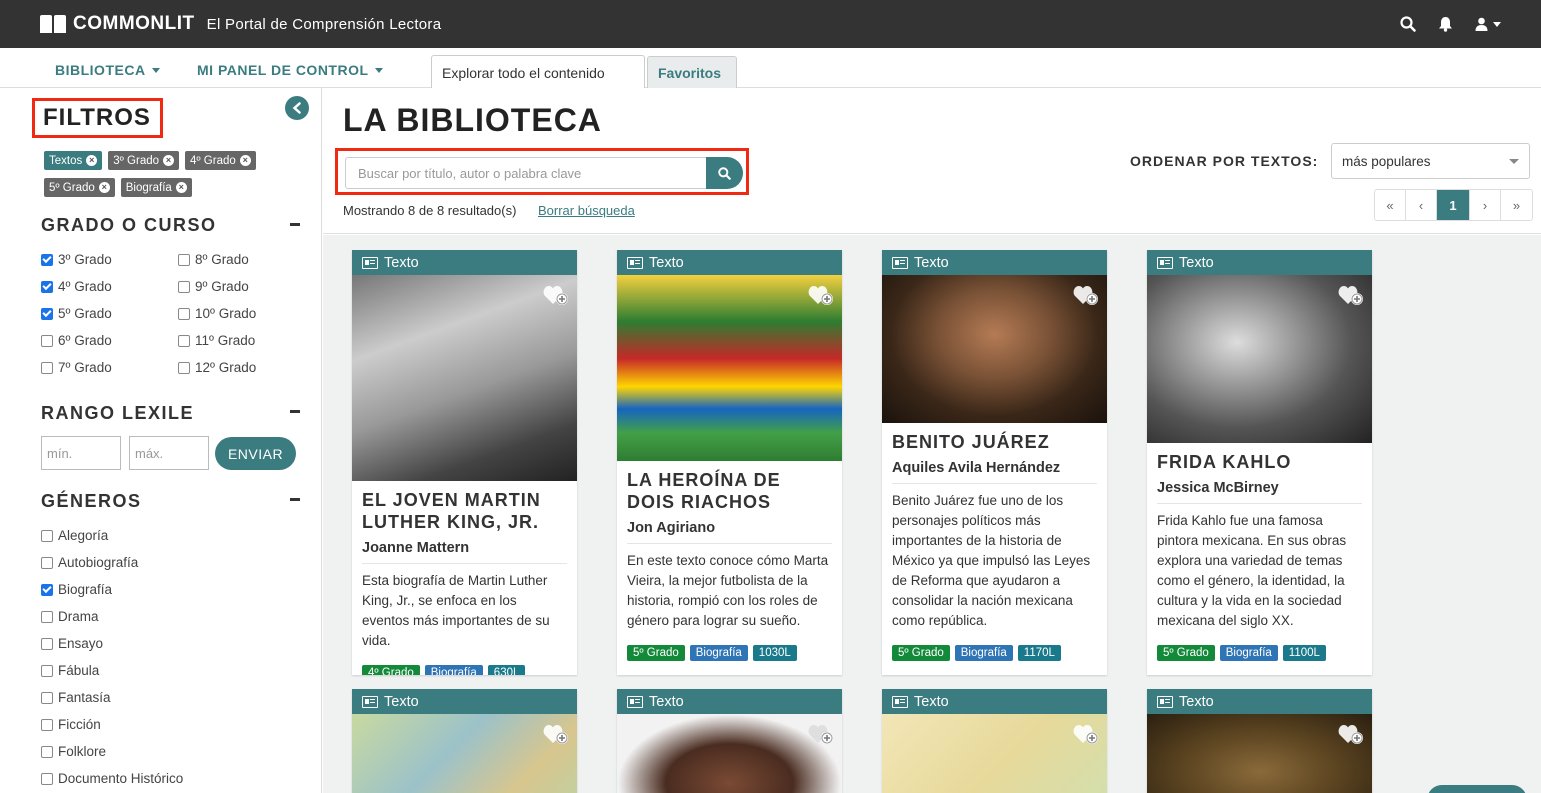  What do you see at coordinates (216, 340) in the screenshot?
I see `grade-checkbox: 11º Grado` at bounding box center [216, 340].